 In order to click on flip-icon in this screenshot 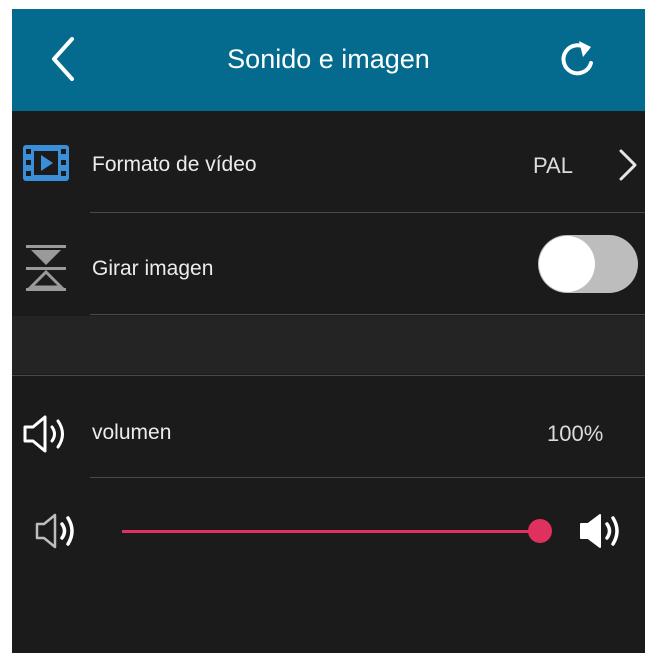, I will do `click(46, 268)`.